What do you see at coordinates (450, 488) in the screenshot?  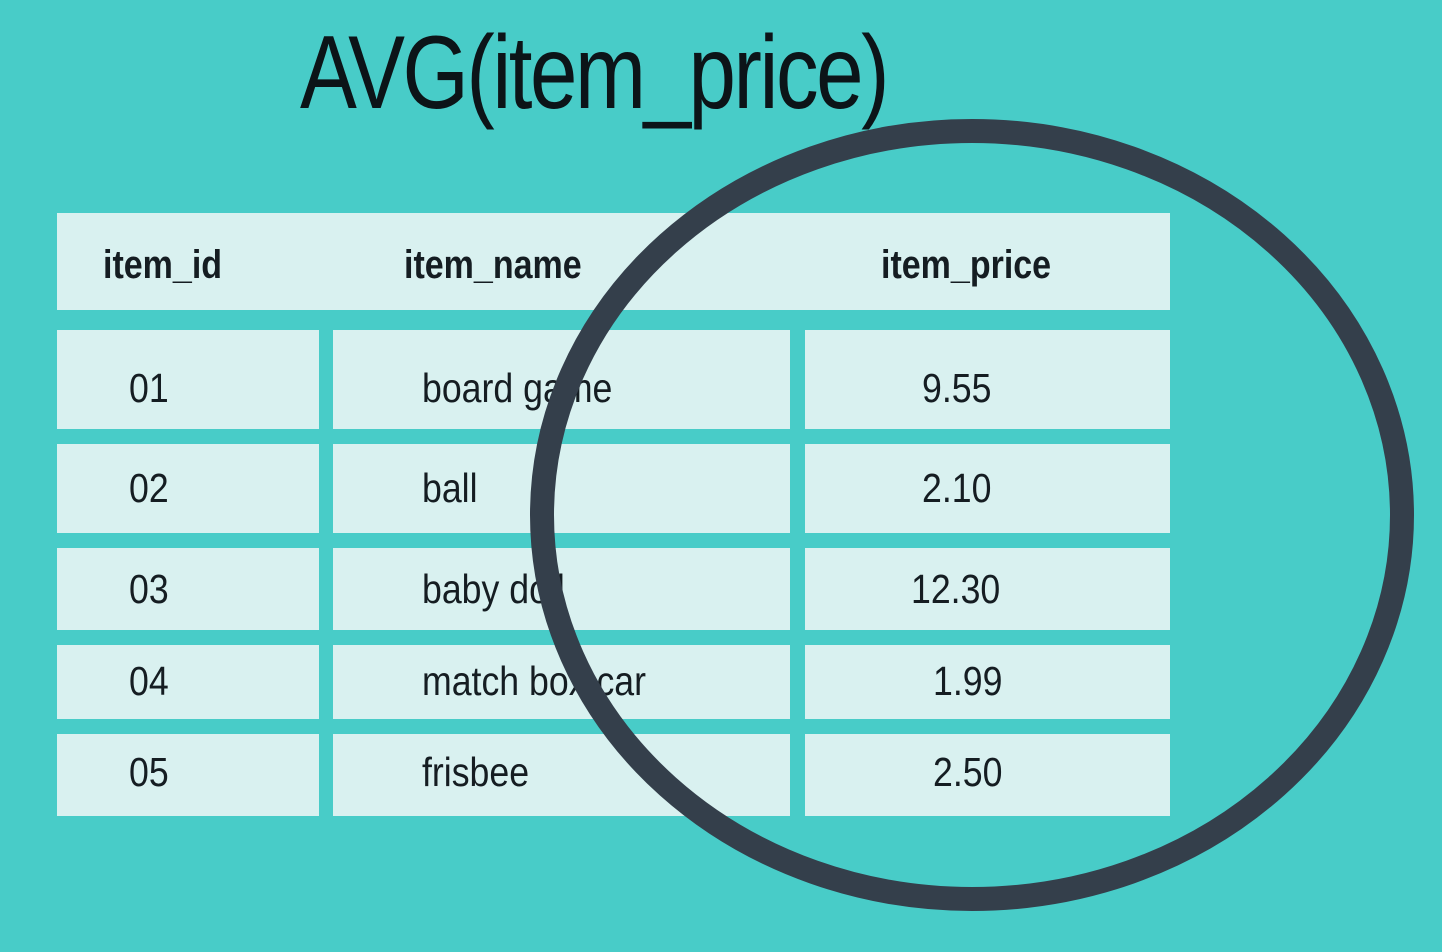 I see `row-2-item-name: ball` at bounding box center [450, 488].